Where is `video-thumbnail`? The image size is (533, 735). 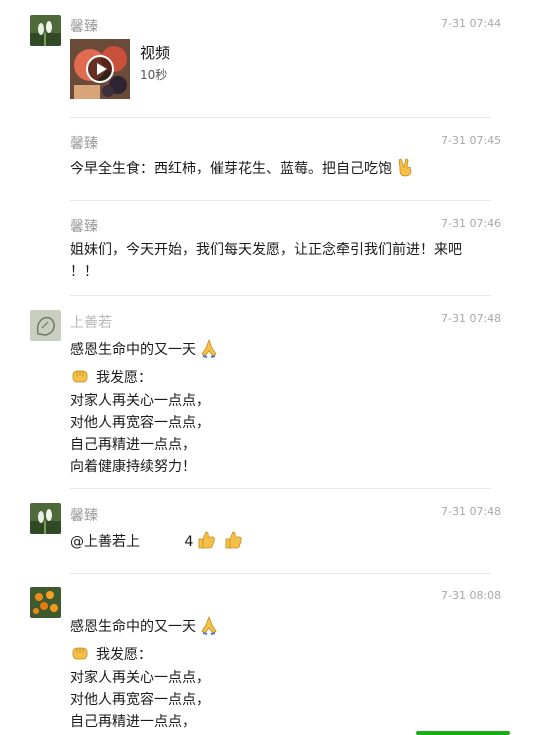
video-thumbnail is located at coordinates (100, 69).